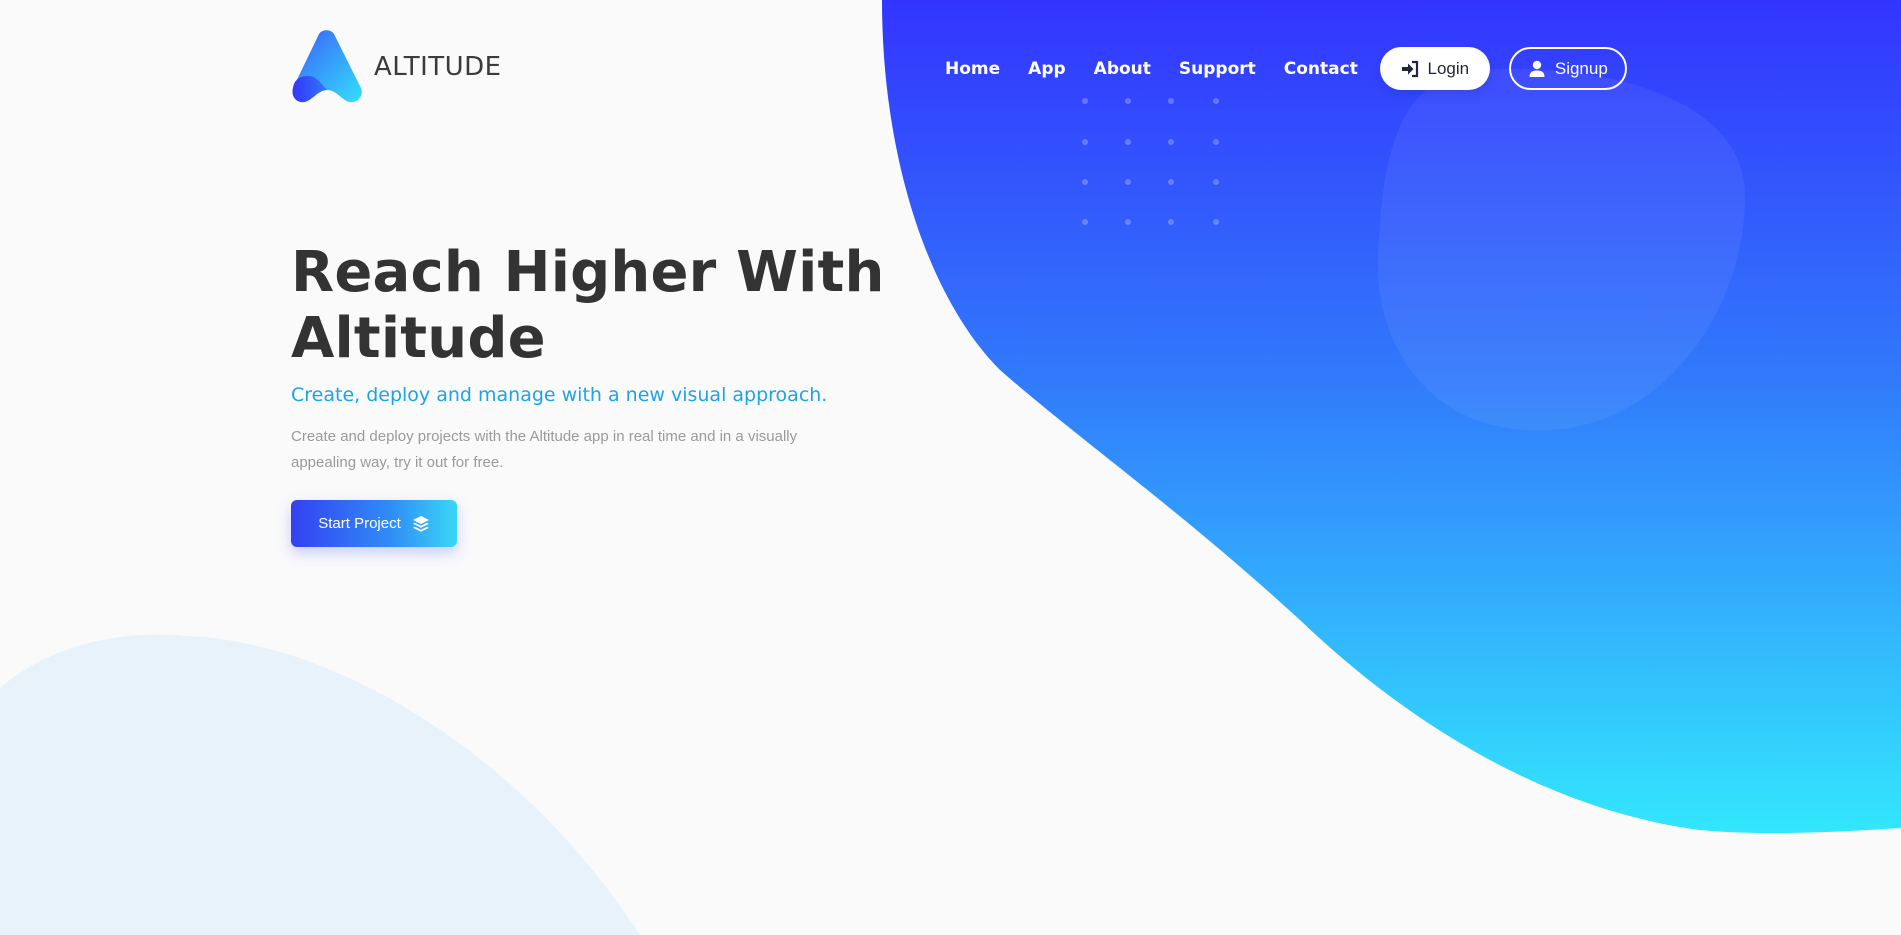 The height and width of the screenshot is (935, 1901). Describe the element at coordinates (359, 523) in the screenshot. I see `start-project-label: Start Project` at that location.